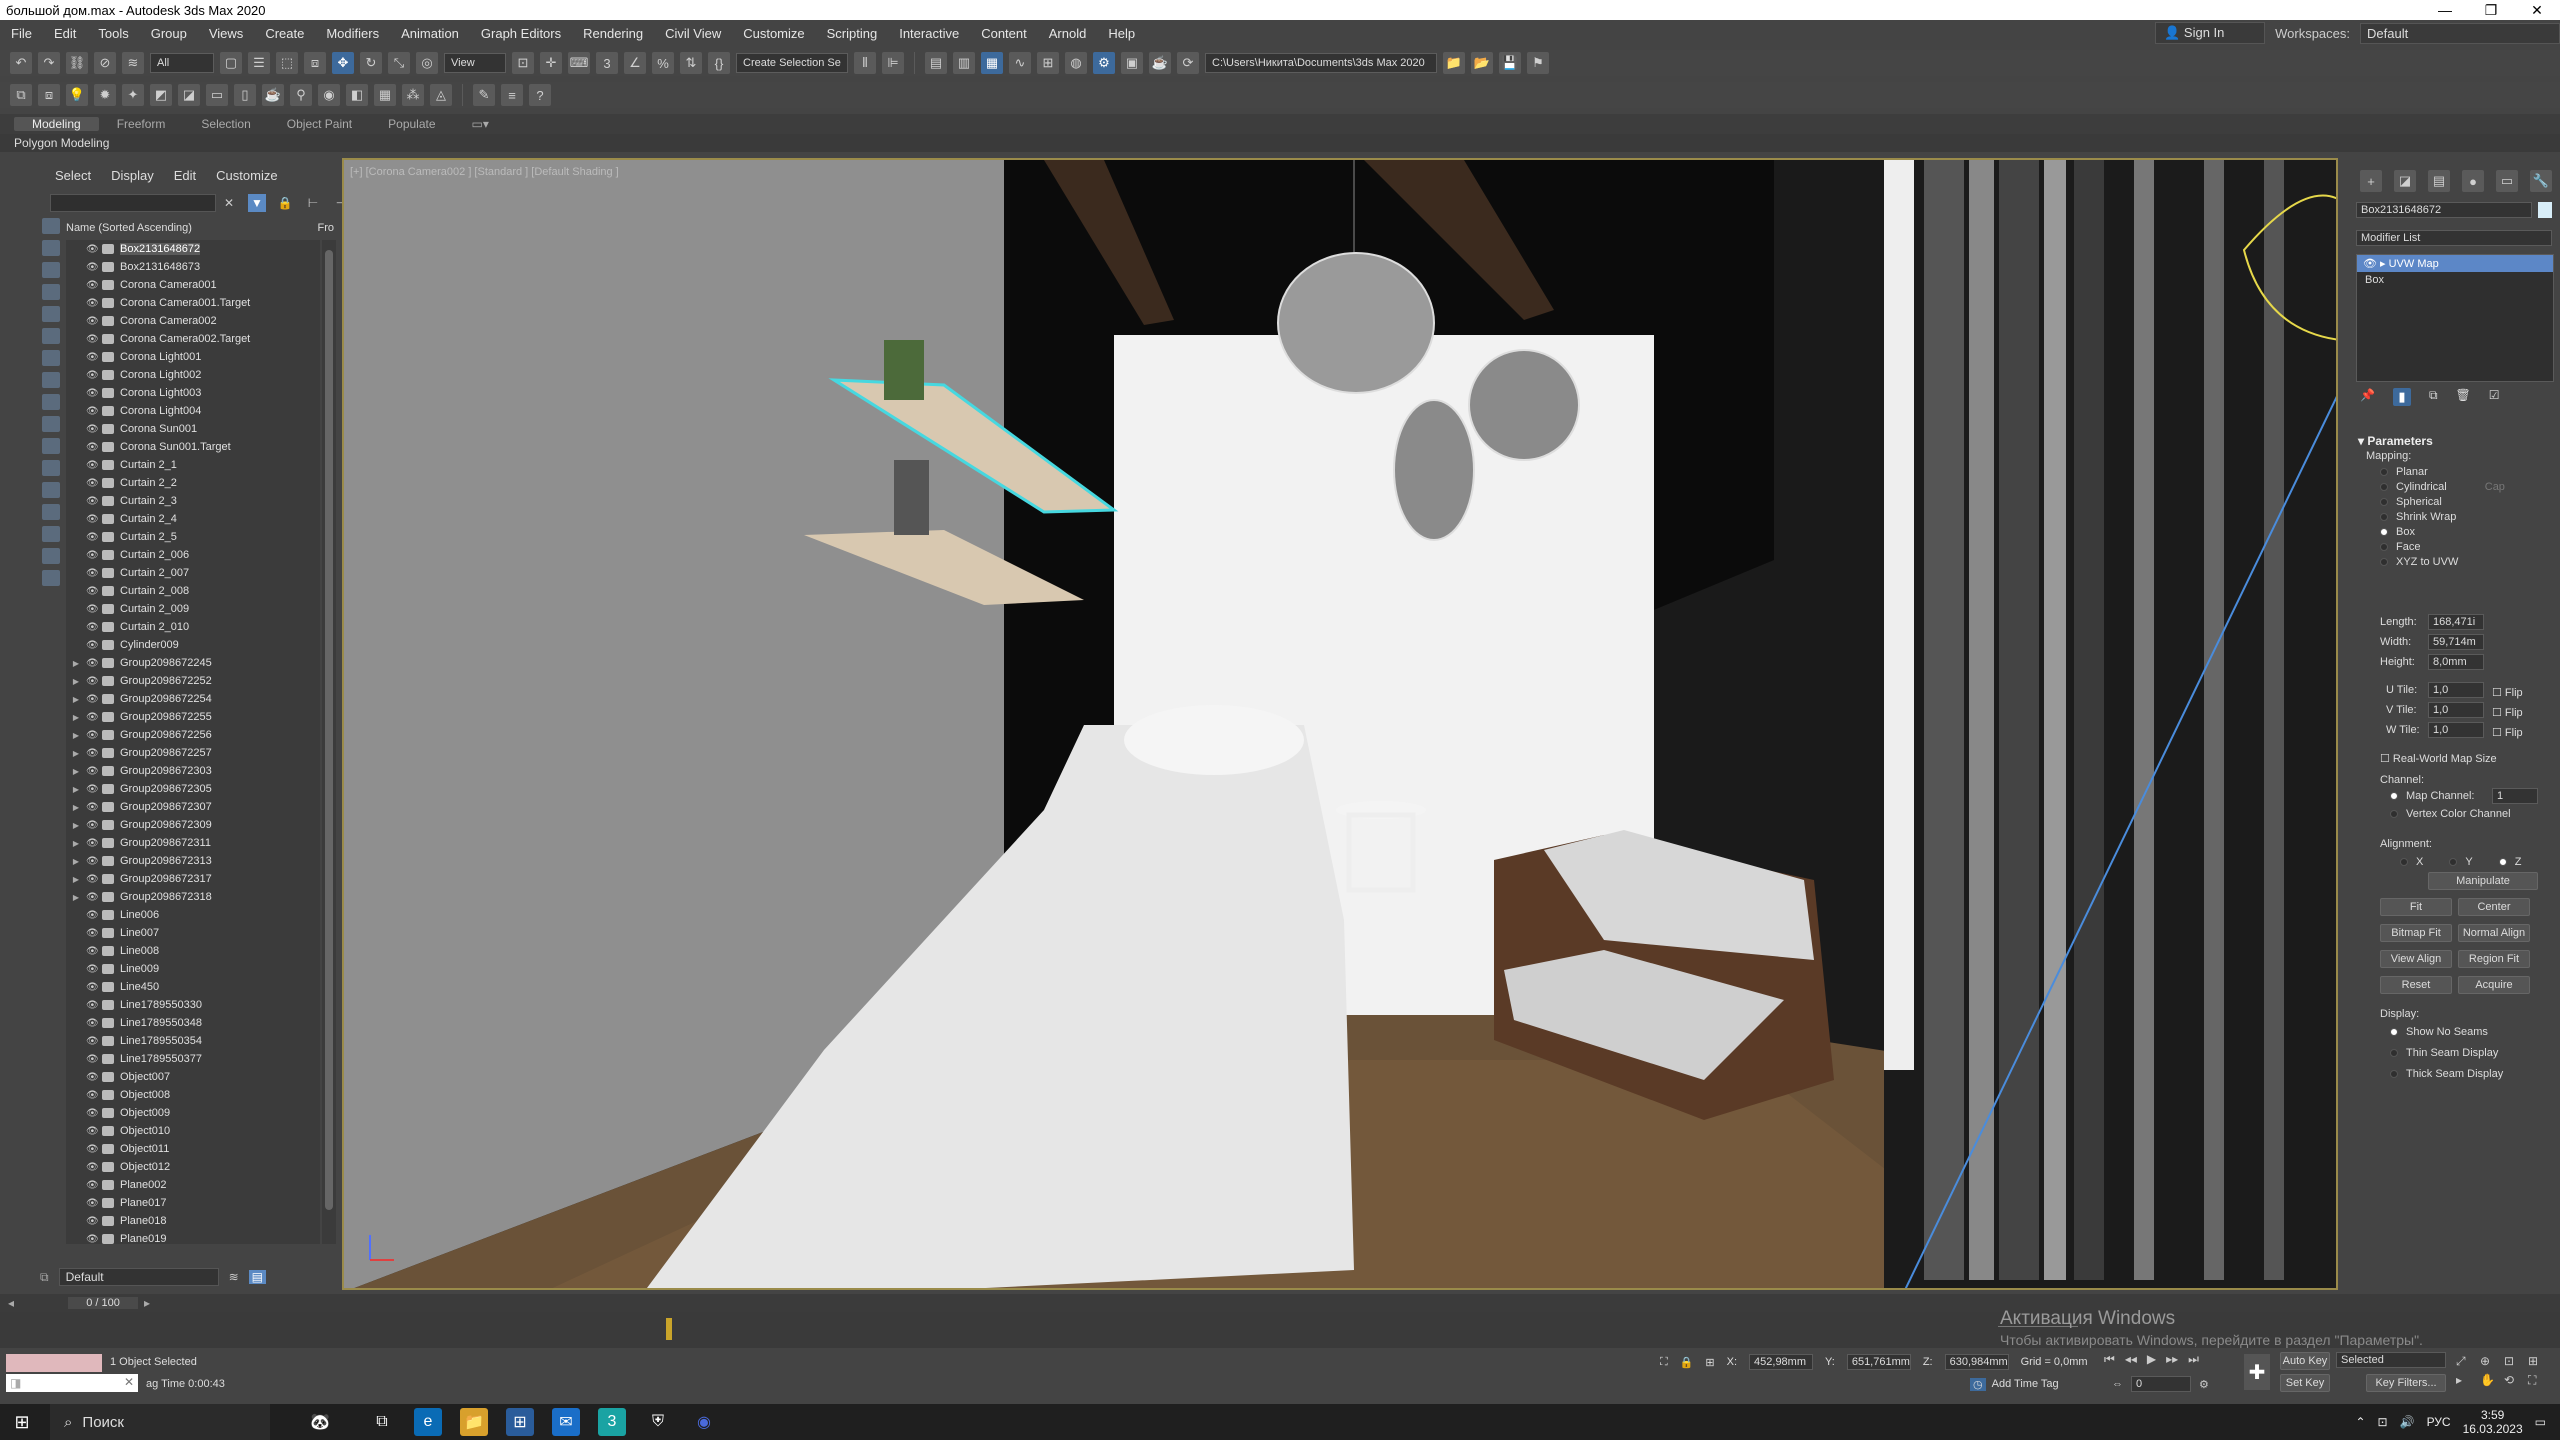 The height and width of the screenshot is (1440, 2560). Describe the element at coordinates (133, 95) in the screenshot. I see `omni-icon: ✦` at that location.